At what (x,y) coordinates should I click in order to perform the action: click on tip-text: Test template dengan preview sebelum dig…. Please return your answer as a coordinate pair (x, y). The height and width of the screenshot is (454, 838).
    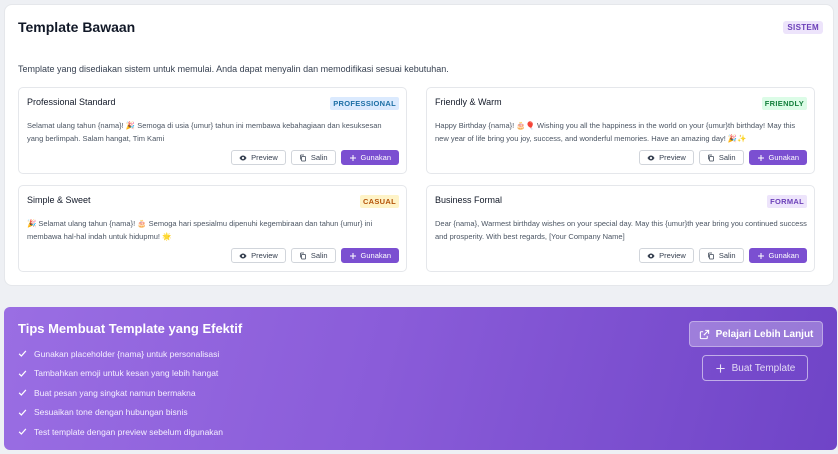
    Looking at the image, I should click on (129, 431).